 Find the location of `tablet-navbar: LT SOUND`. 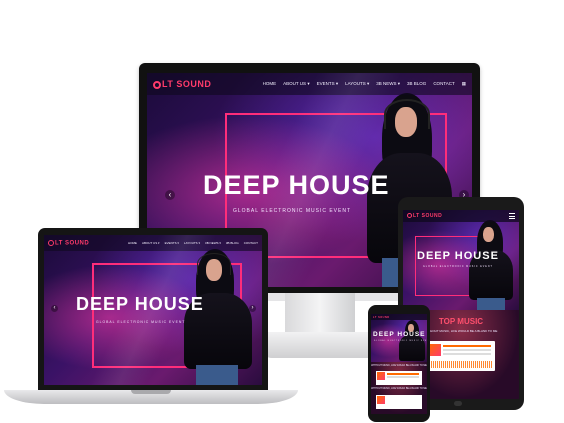

tablet-navbar: LT SOUND is located at coordinates (461, 216).